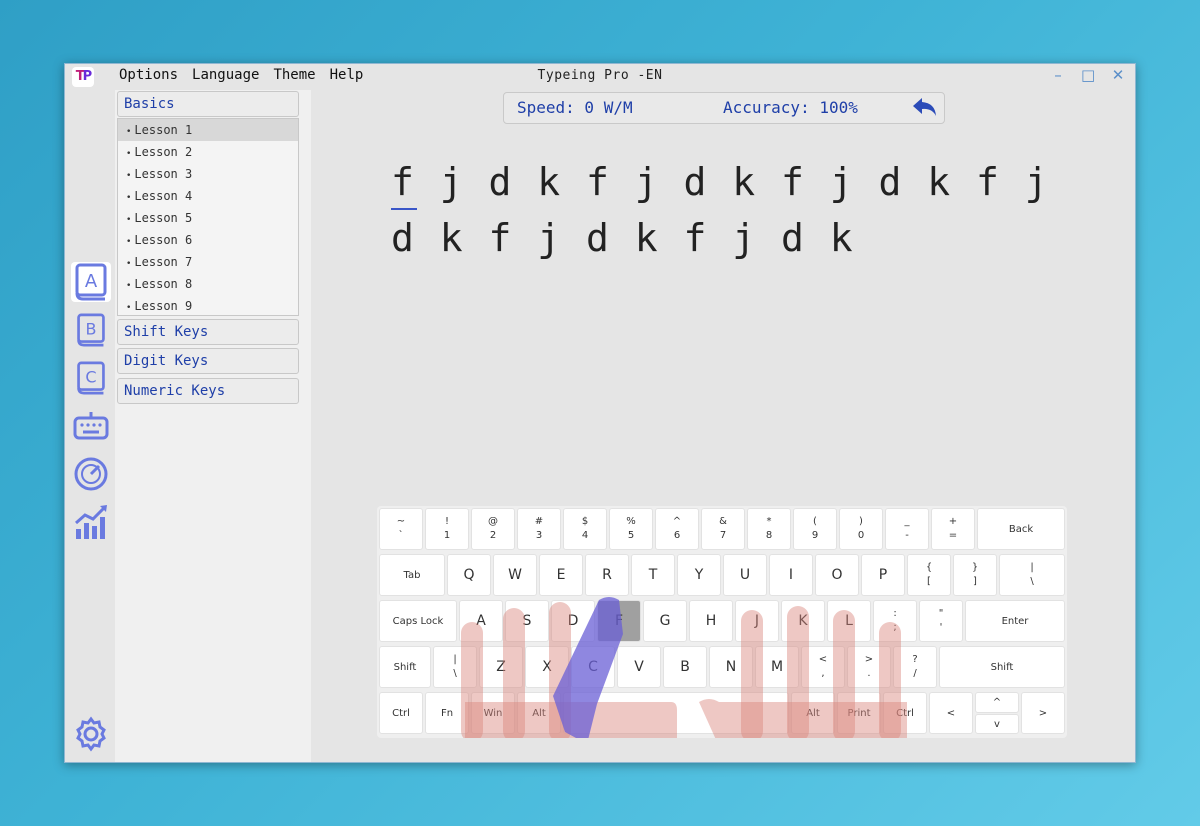 Image resolution: width=1200 pixels, height=826 pixels. What do you see at coordinates (412, 575) in the screenshot?
I see `key-tab: Tab` at bounding box center [412, 575].